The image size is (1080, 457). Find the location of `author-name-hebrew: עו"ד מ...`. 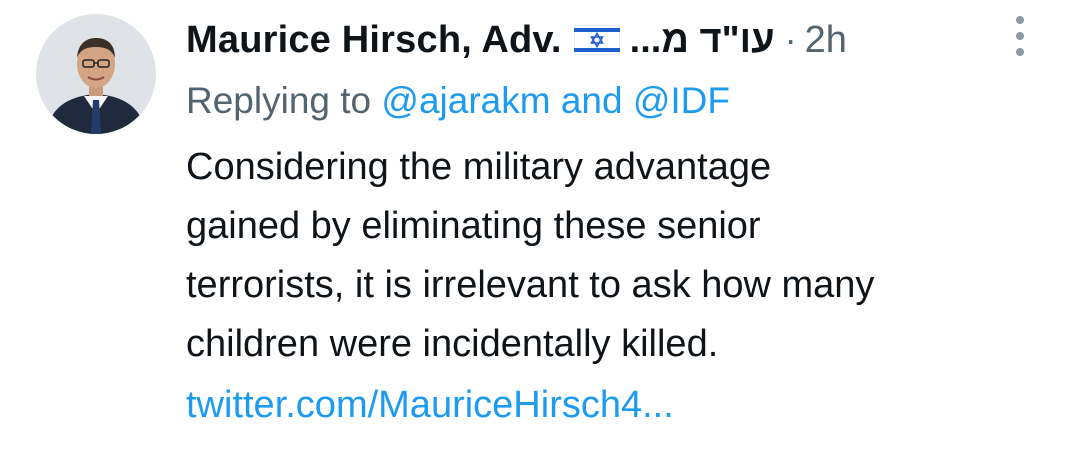

author-name-hebrew: עו"ד מ... is located at coordinates (702, 40).